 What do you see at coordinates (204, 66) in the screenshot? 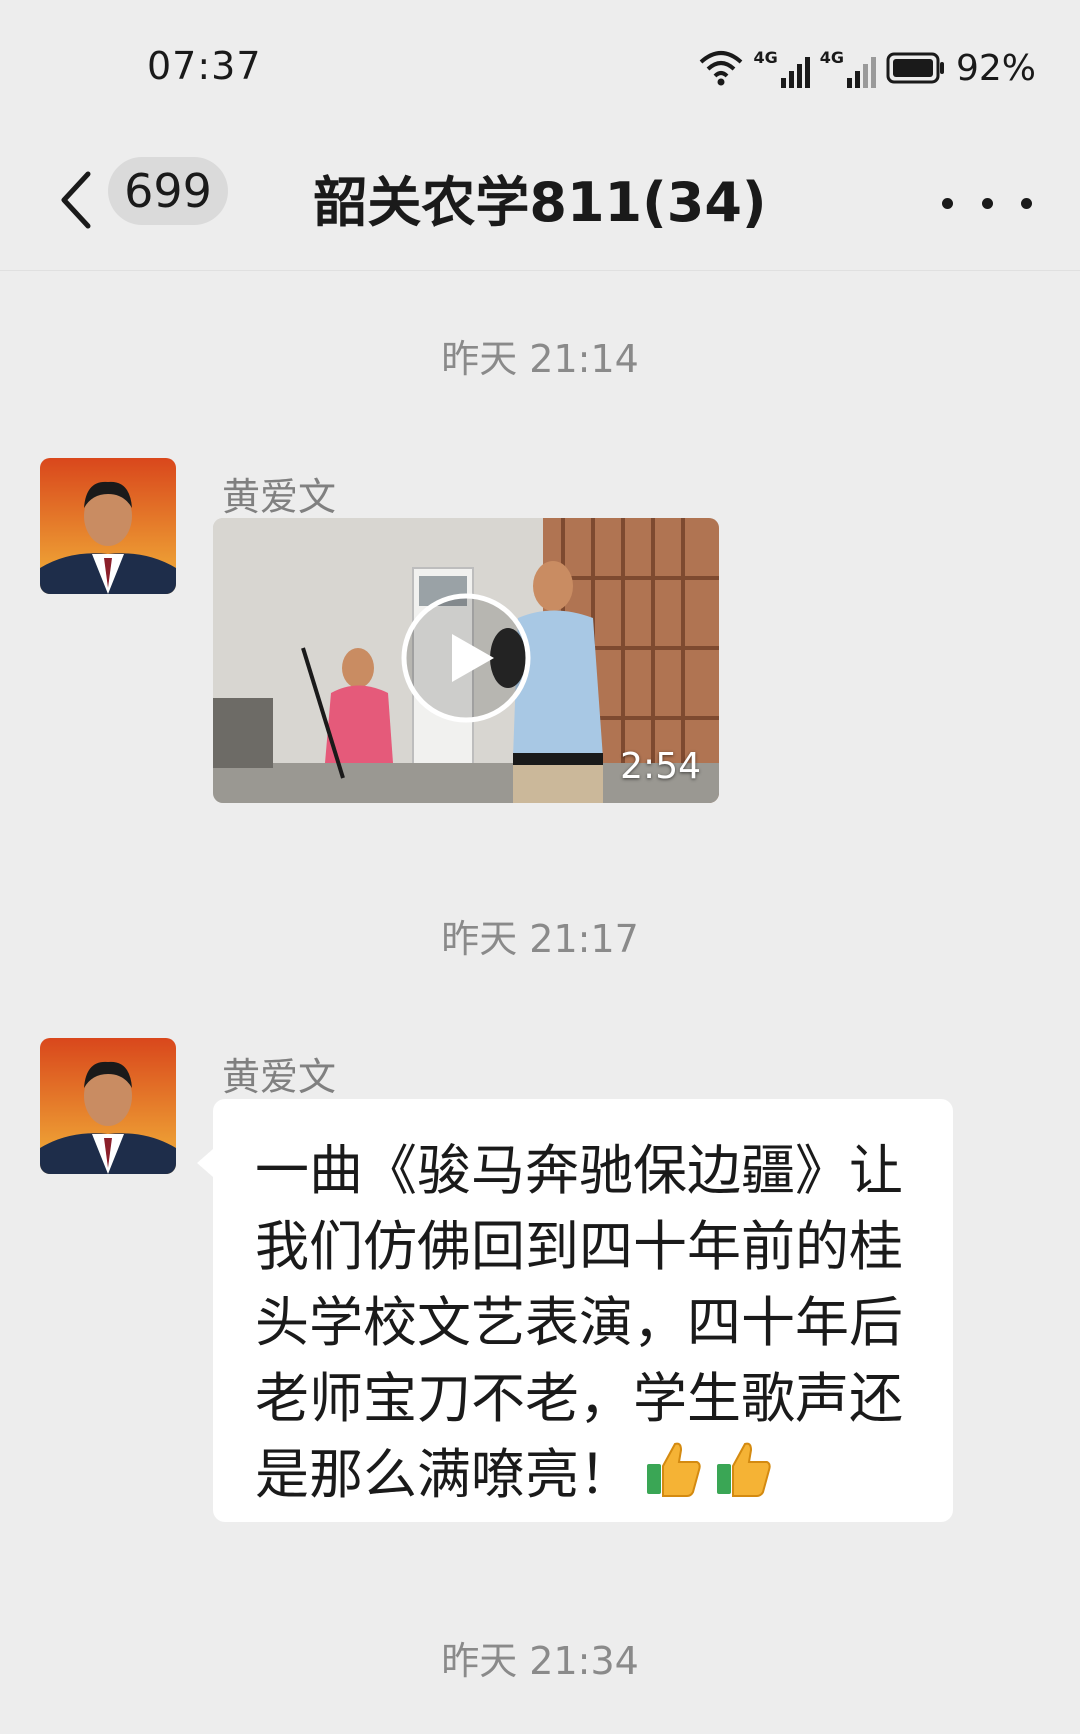
I see `status-time: 07:37` at bounding box center [204, 66].